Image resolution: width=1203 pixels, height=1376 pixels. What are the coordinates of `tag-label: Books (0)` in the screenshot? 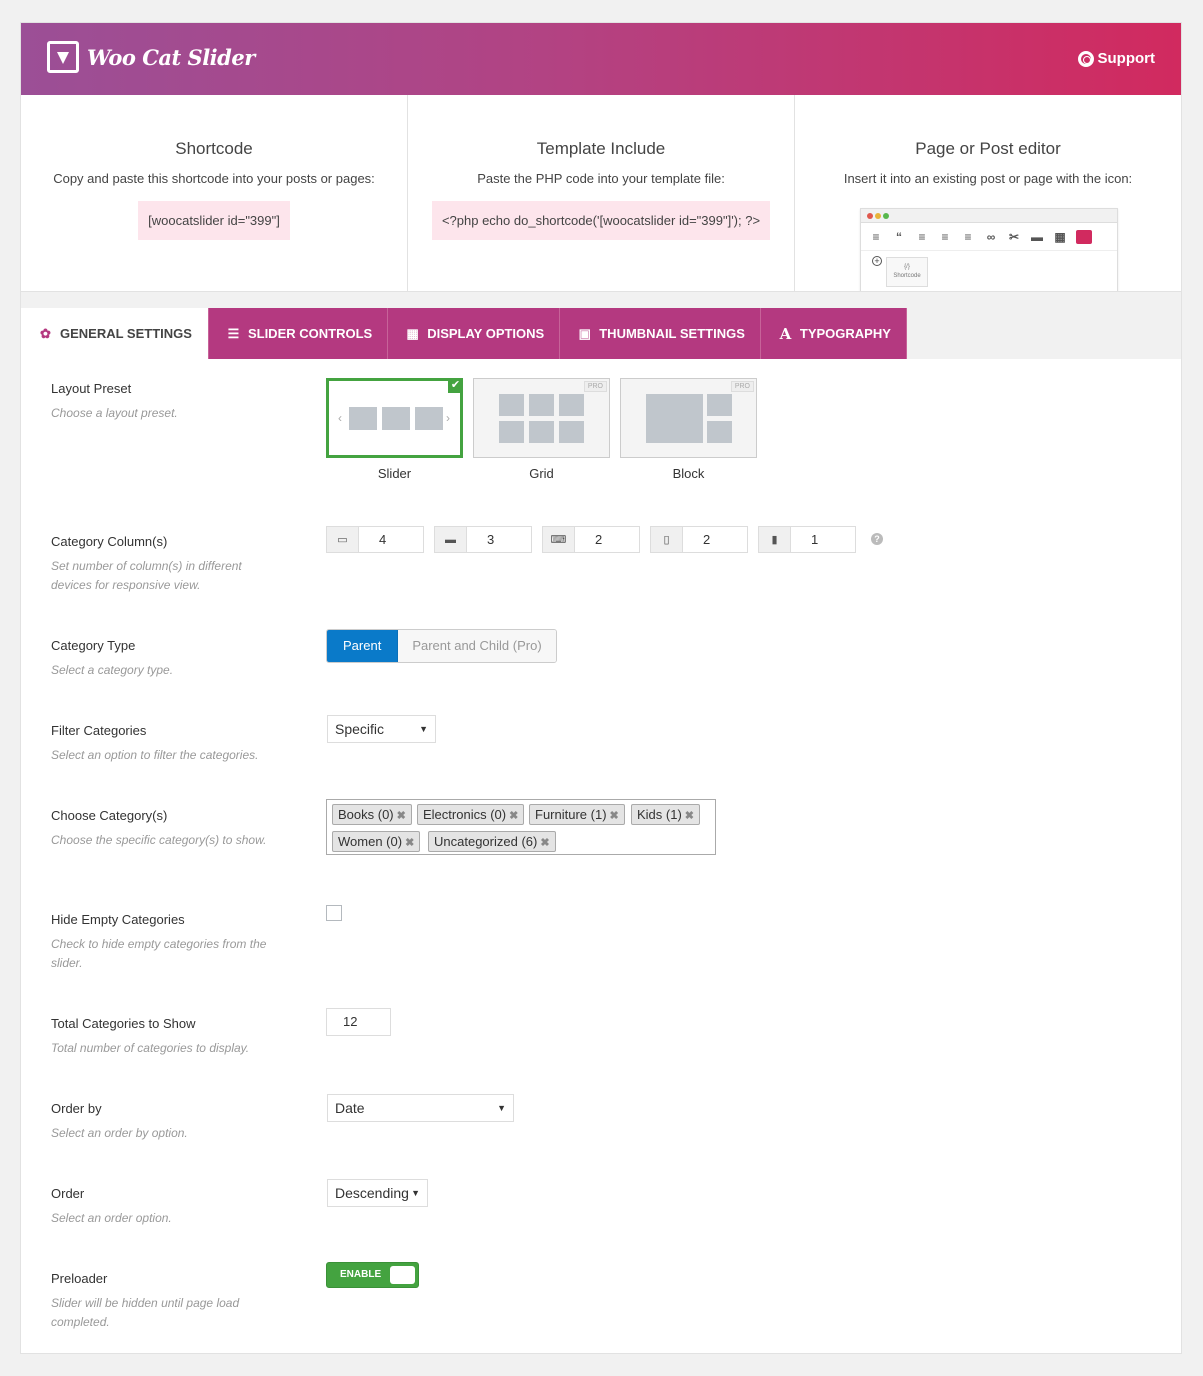 It's located at (366, 814).